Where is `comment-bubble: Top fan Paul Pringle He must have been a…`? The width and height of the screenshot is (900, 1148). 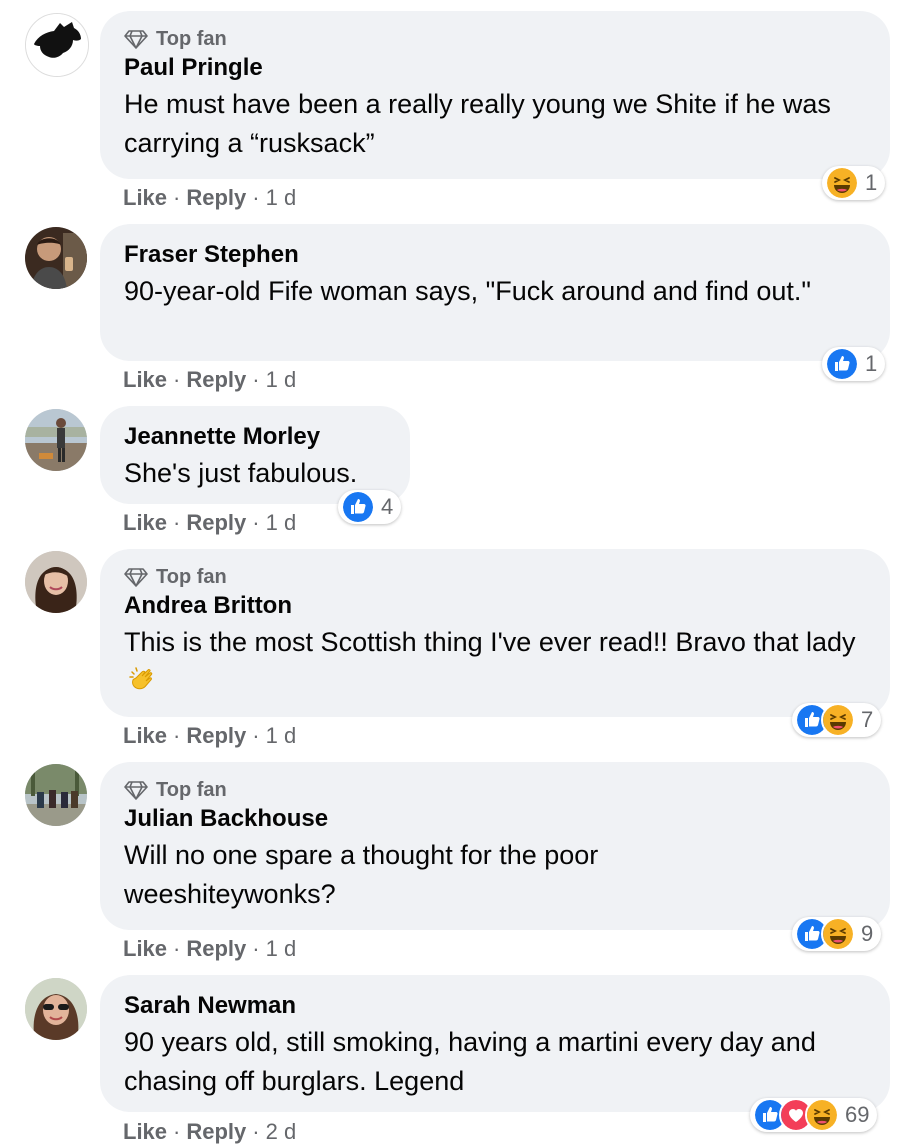
comment-bubble: Top fan Paul Pringle He must have been a… is located at coordinates (495, 95).